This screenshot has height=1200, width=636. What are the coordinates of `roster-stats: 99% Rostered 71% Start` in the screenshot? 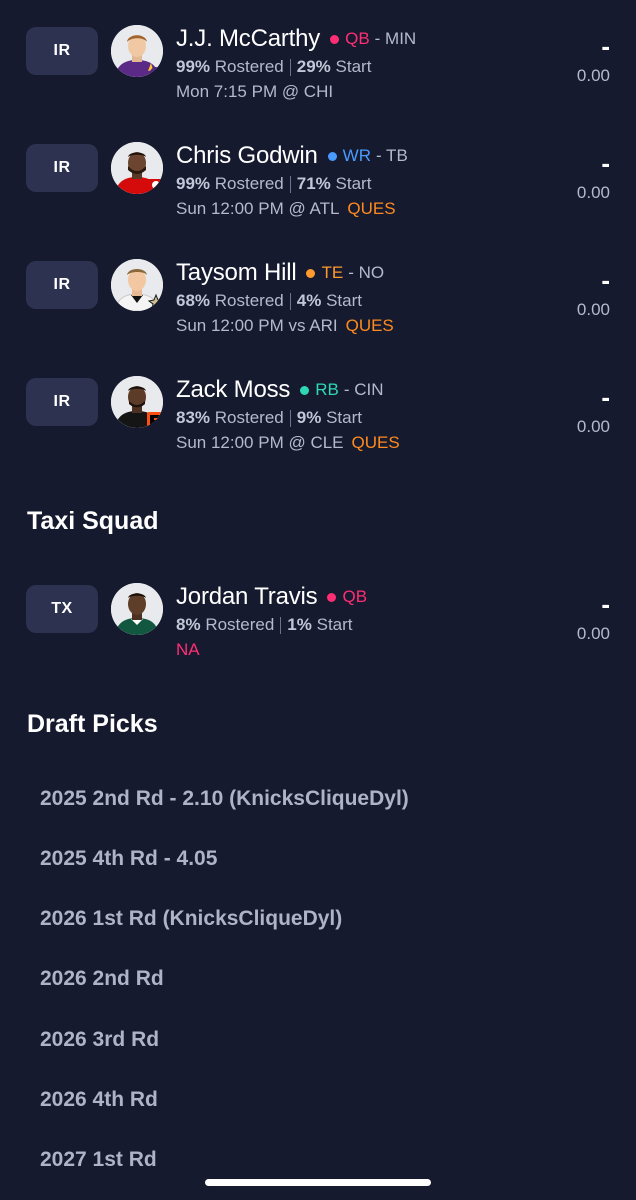 It's located at (371, 183).